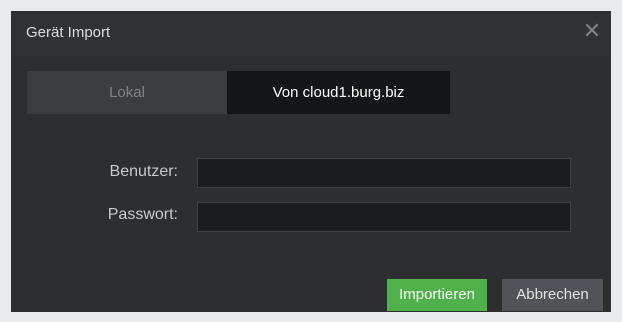 Image resolution: width=622 pixels, height=322 pixels. Describe the element at coordinates (552, 295) in the screenshot. I see `cancel-button: Abbrechen` at that location.